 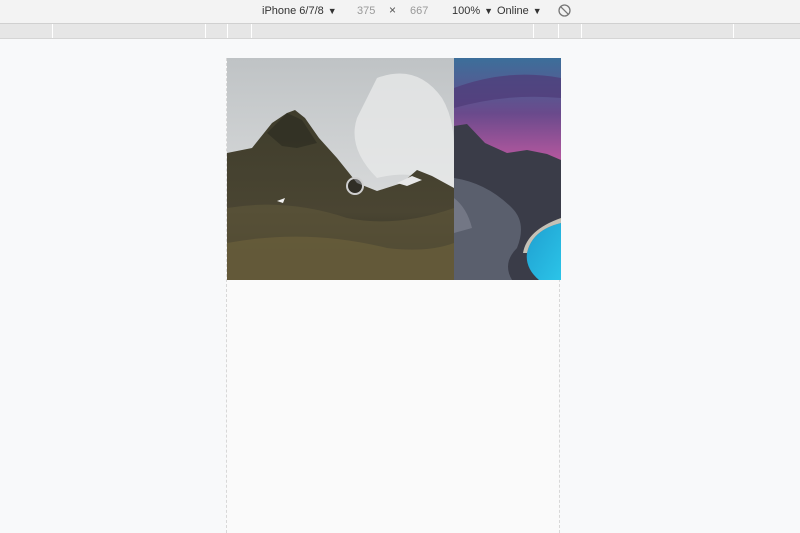 I want to click on slide-coast-image, so click(x=507, y=169).